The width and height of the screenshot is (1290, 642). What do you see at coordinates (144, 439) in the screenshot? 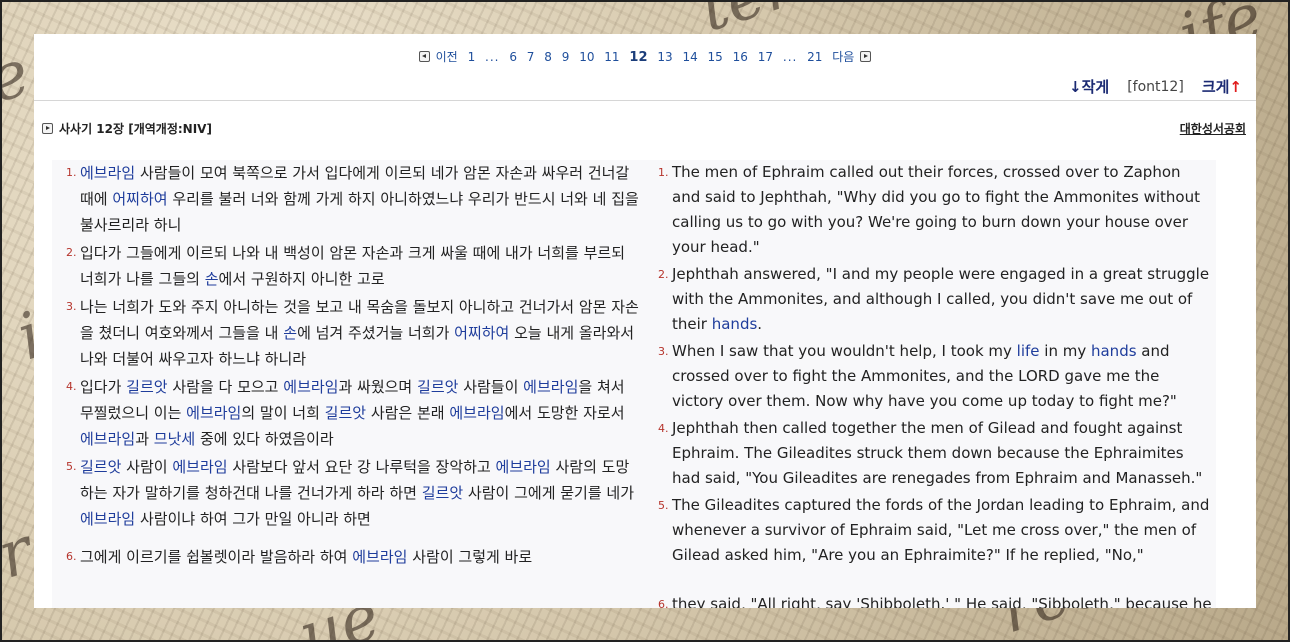
I see `verse-text: 과` at bounding box center [144, 439].